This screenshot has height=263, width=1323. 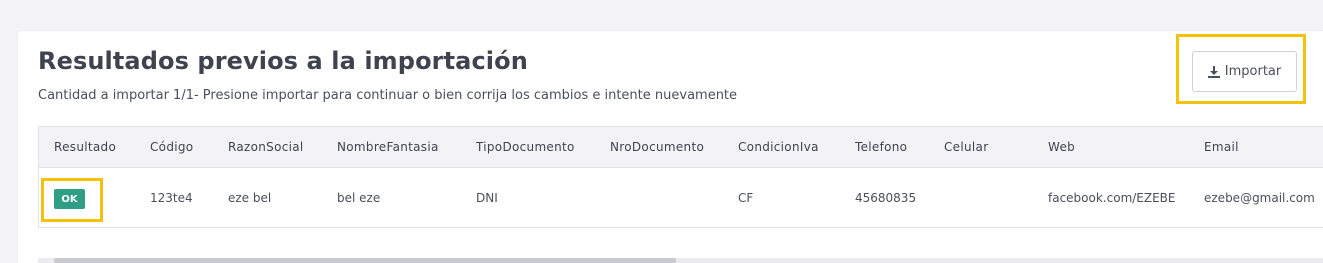 What do you see at coordinates (283, 61) in the screenshot?
I see `page-title: Resultados previos a la importación` at bounding box center [283, 61].